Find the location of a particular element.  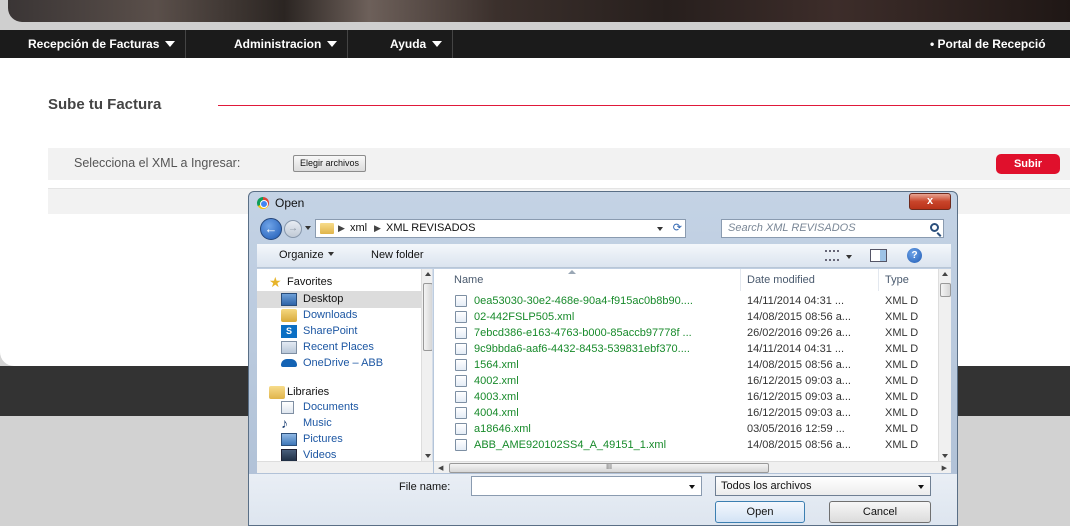

dialog-titlebar: Open x is located at coordinates (603, 203).